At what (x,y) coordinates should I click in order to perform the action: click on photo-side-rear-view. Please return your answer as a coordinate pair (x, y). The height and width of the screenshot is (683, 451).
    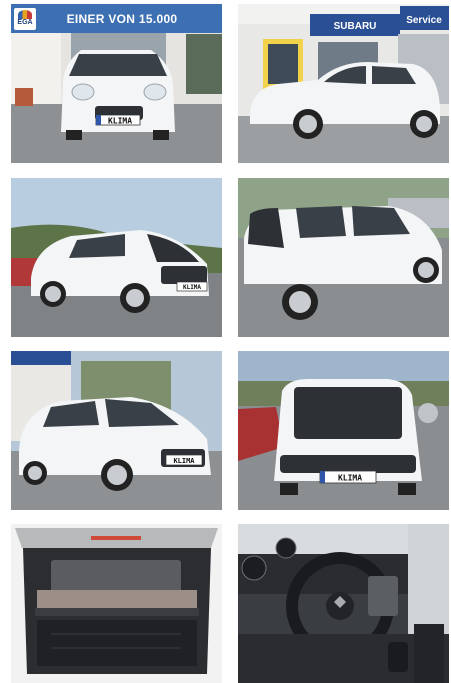
    Looking at the image, I should click on (343, 257).